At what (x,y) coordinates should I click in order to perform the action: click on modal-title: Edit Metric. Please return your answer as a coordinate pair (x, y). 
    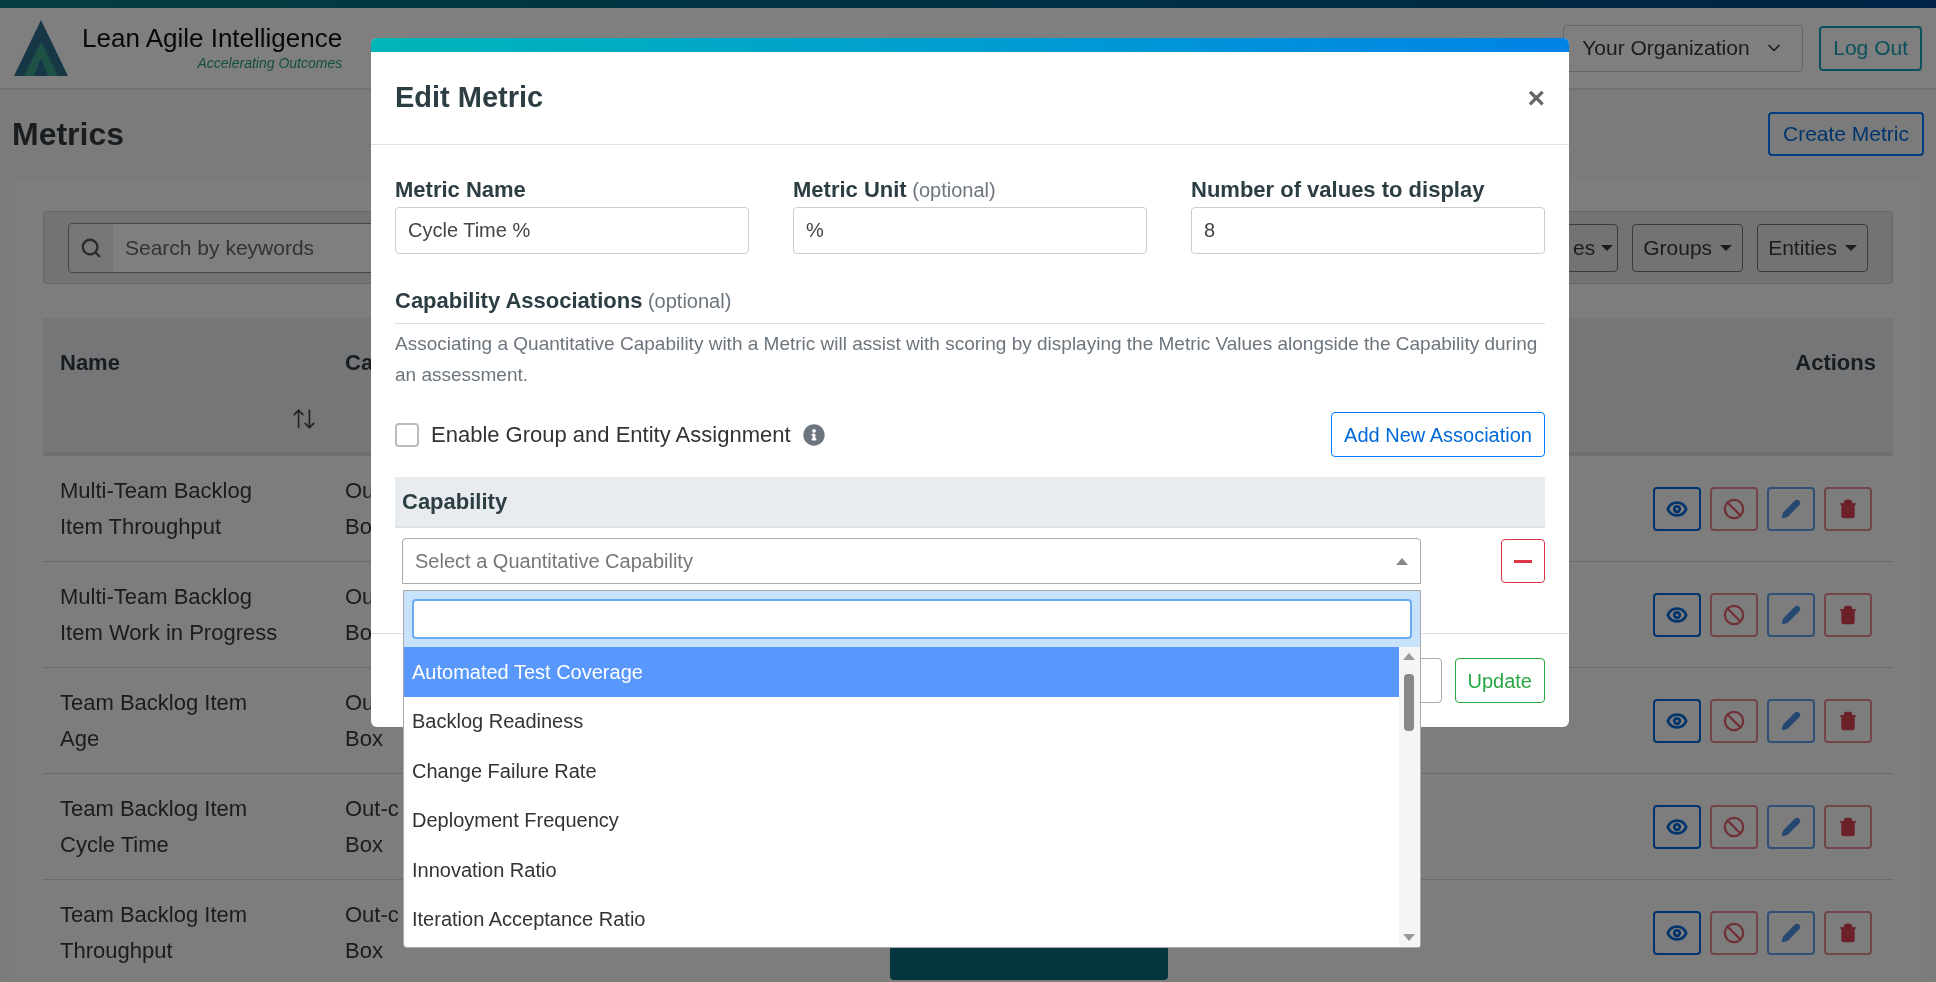
    Looking at the image, I should click on (469, 98).